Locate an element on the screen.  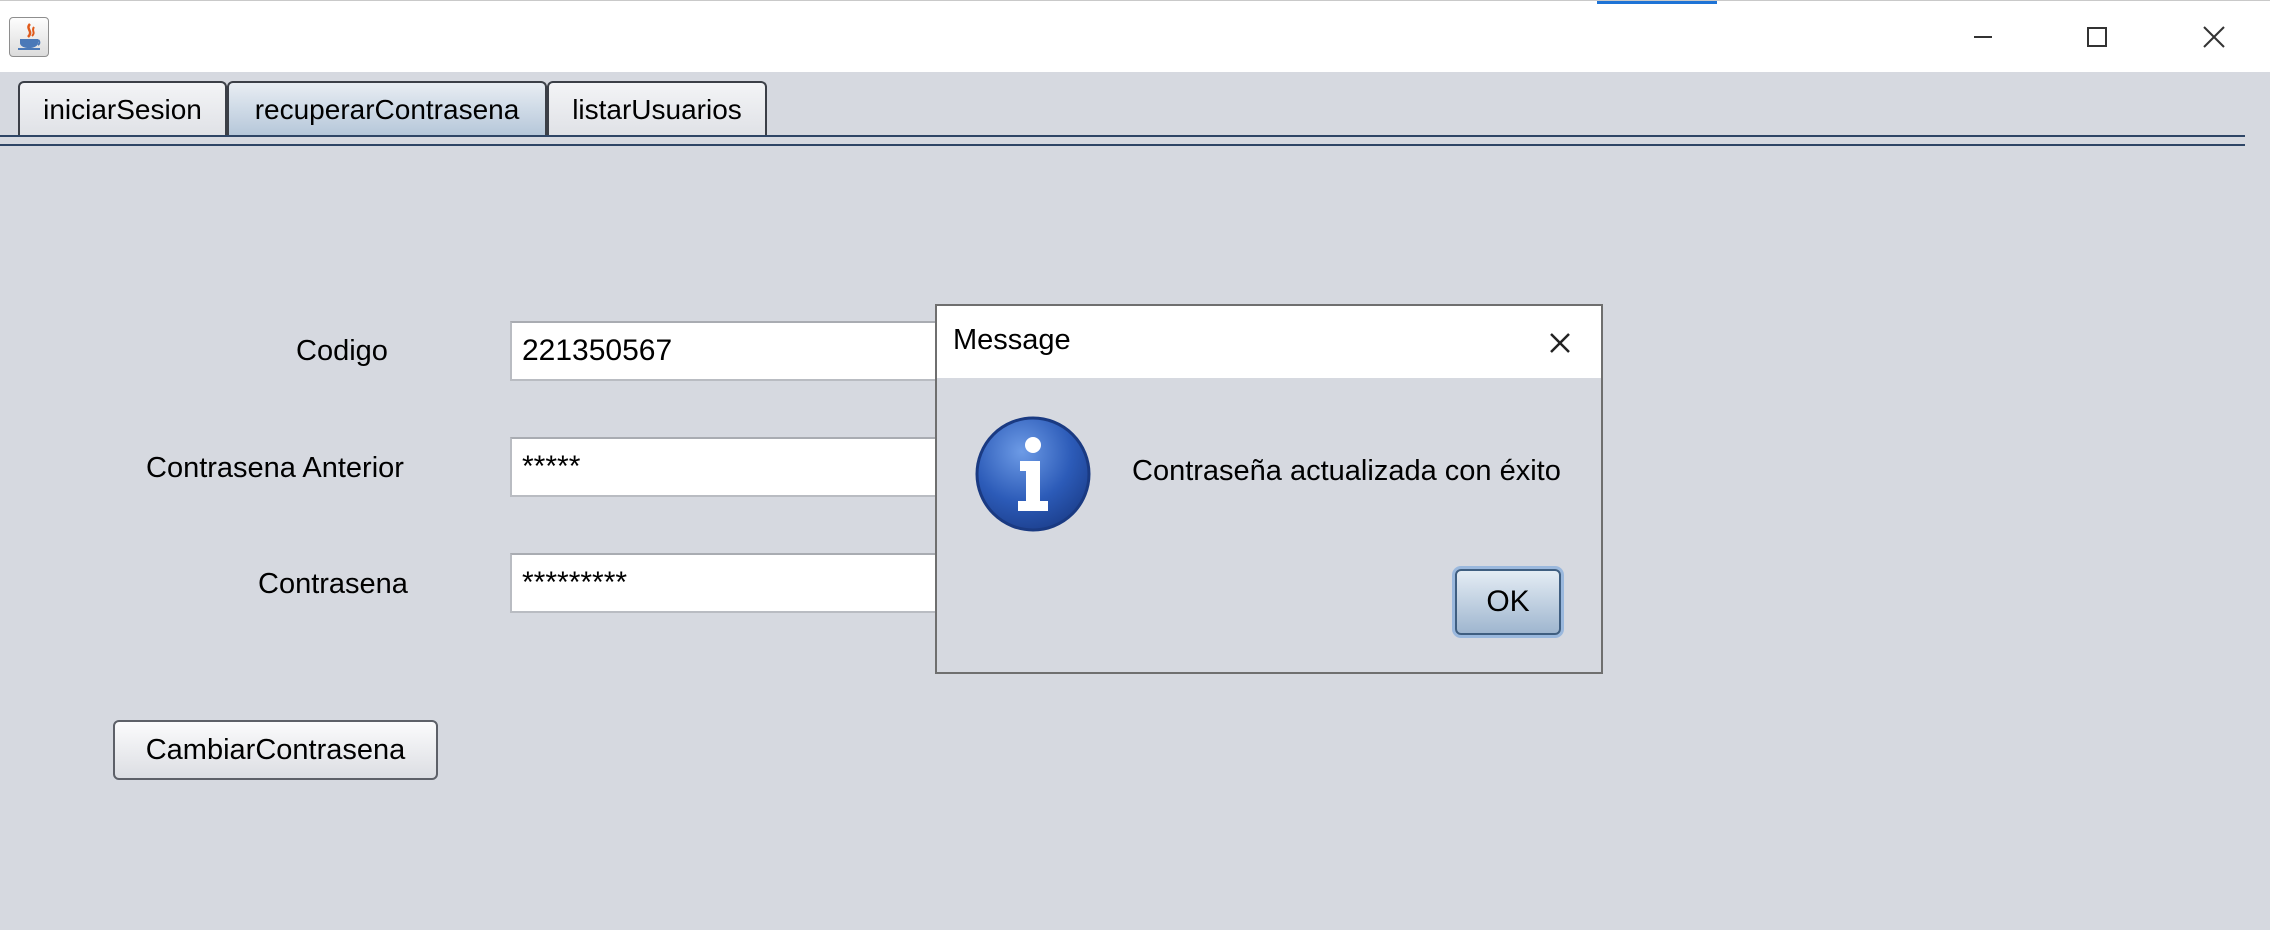
minimize-icon is located at coordinates (1983, 37).